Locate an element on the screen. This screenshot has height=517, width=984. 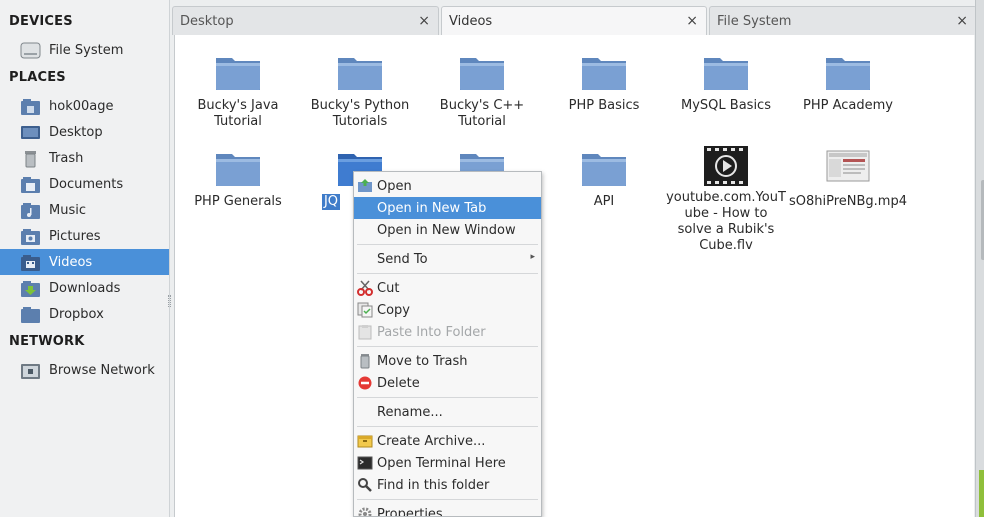
sidebar-item-home: hok00age is located at coordinates (84, 106).